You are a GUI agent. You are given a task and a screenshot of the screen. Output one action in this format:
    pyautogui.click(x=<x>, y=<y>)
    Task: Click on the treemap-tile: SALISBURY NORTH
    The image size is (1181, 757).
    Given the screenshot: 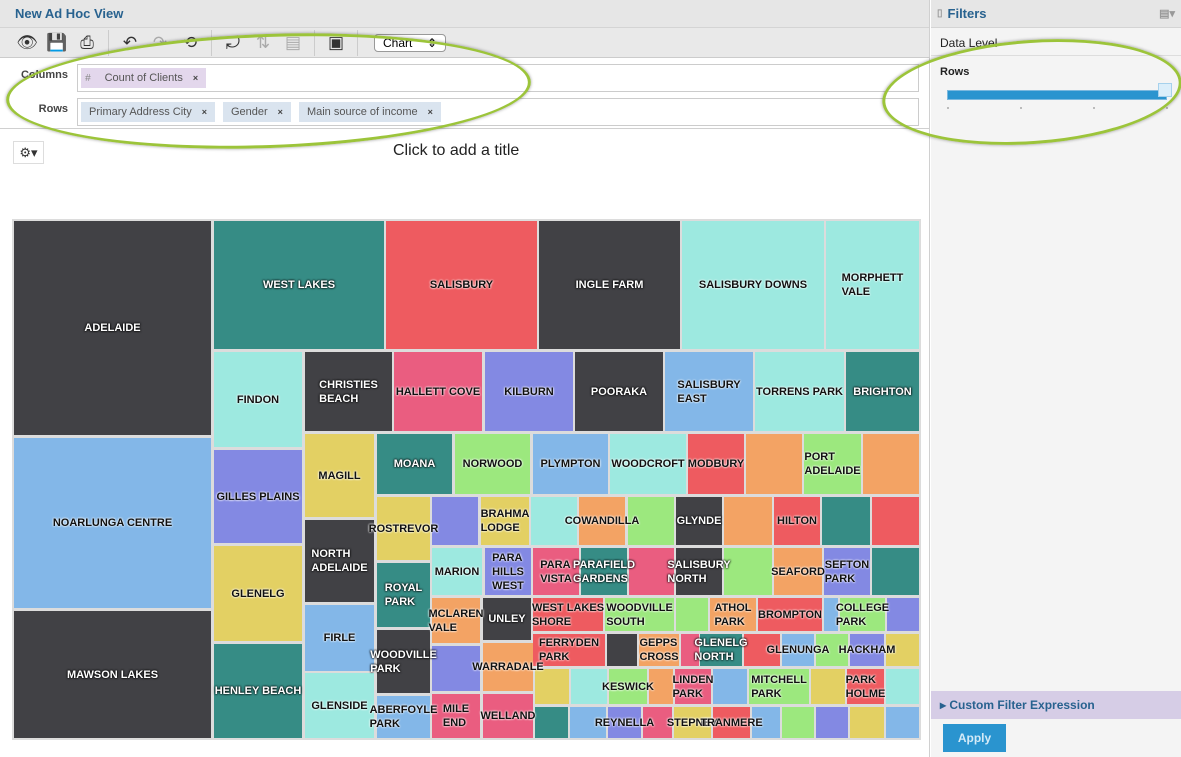 What is the action you would take?
    pyautogui.click(x=699, y=571)
    